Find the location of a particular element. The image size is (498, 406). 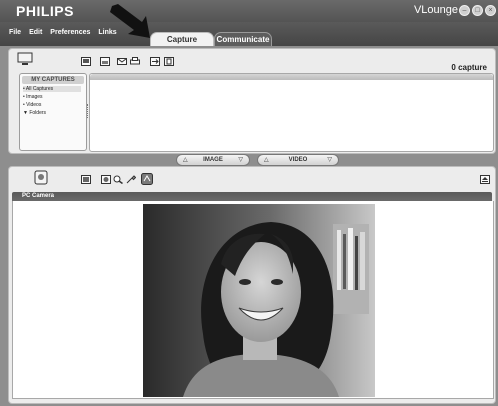

window-controls: – □ × is located at coordinates (477, 10).